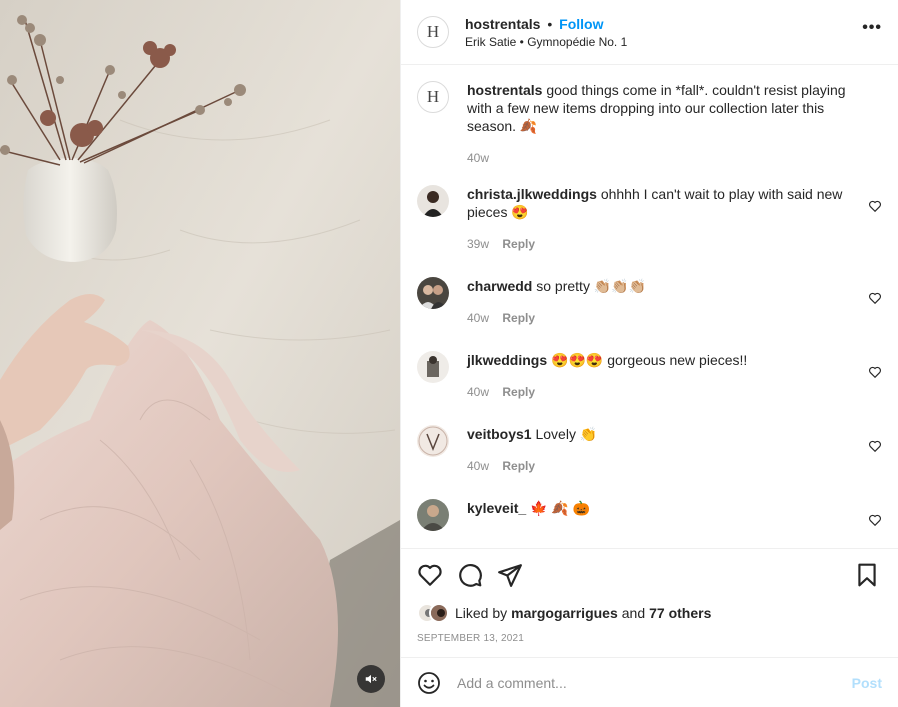 The width and height of the screenshot is (898, 707). I want to click on comment-username: kyleveit_, so click(496, 508).